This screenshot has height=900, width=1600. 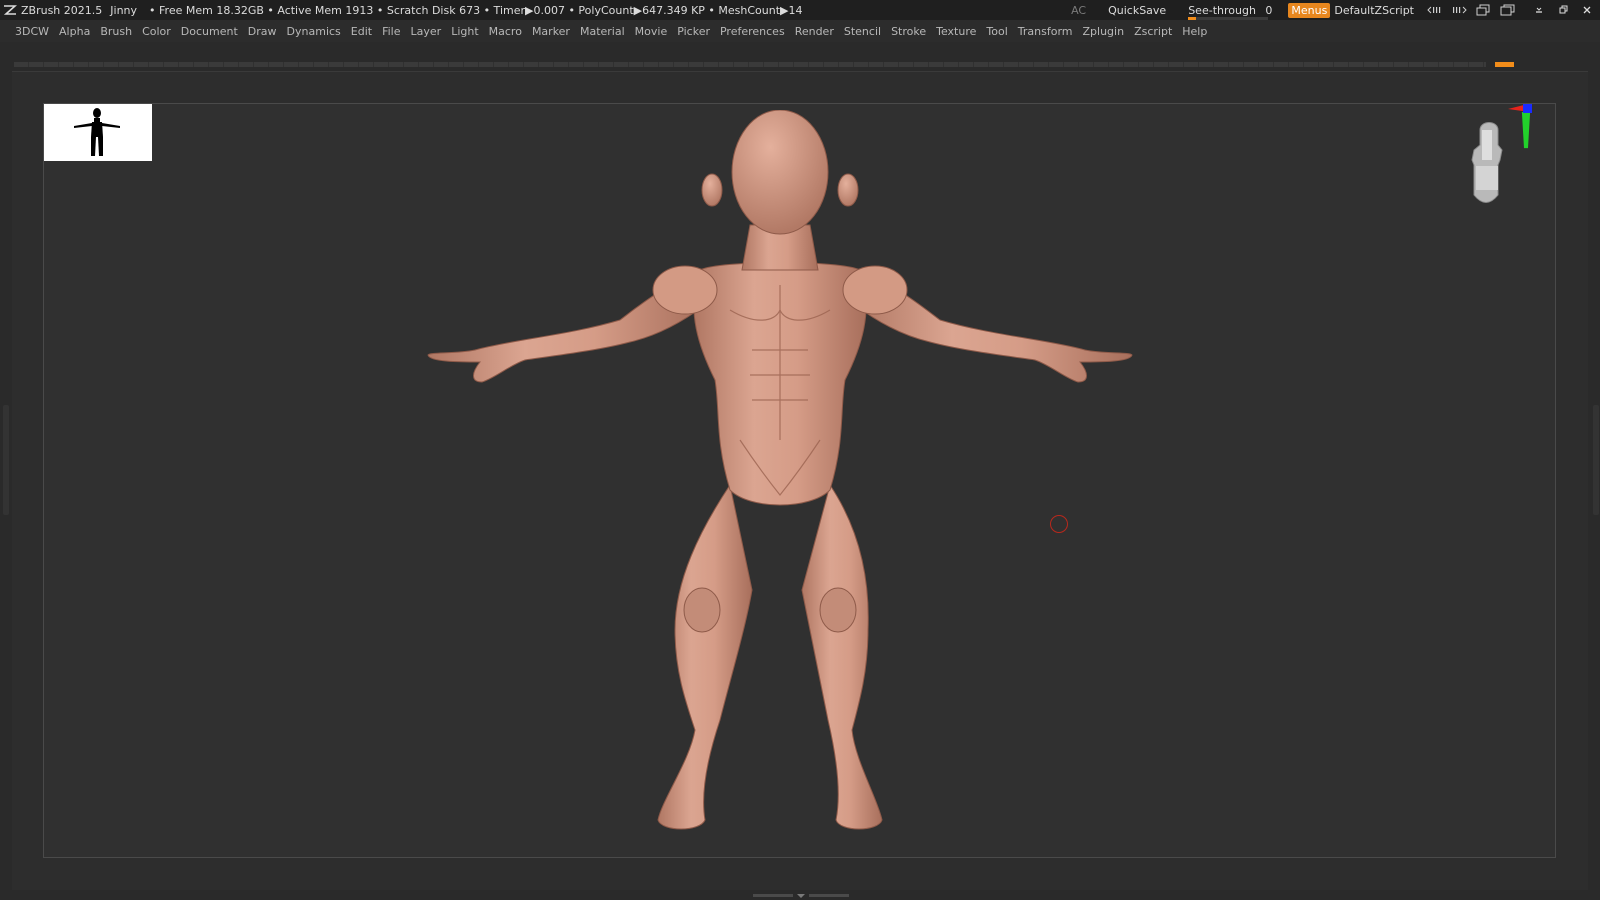 What do you see at coordinates (1526, 130) in the screenshot?
I see `y-axis-arrow` at bounding box center [1526, 130].